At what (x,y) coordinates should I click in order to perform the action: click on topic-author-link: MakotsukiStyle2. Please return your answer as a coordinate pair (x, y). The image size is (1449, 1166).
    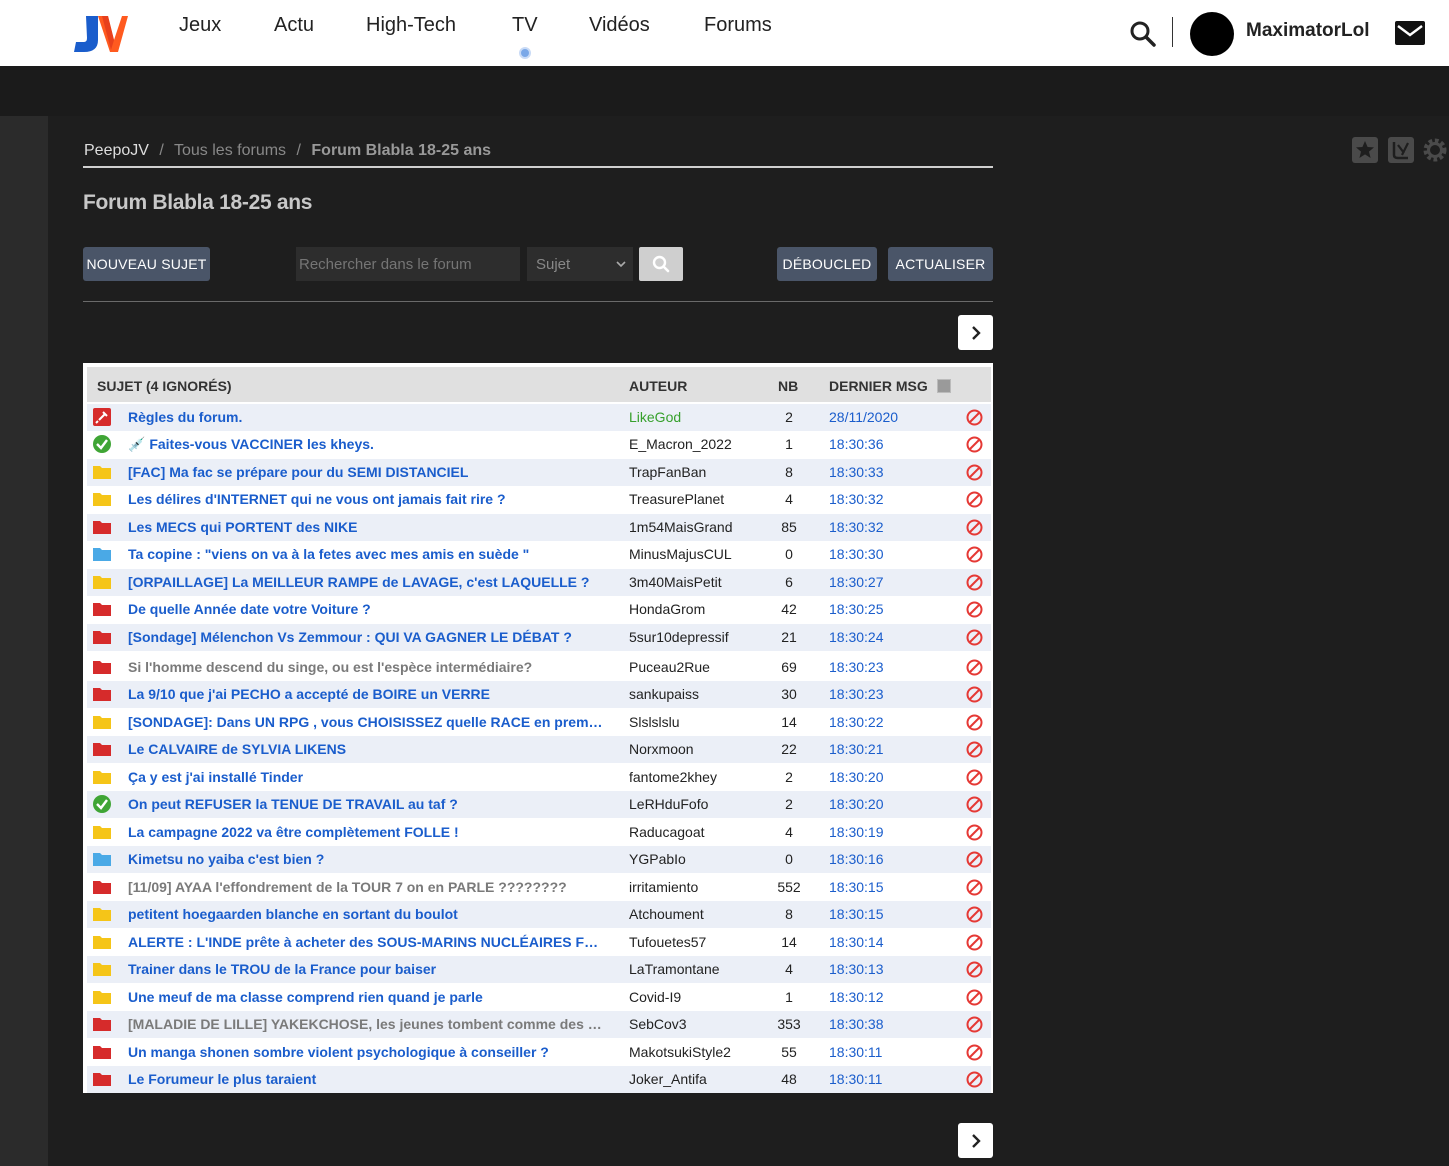
    Looking at the image, I should click on (680, 1052).